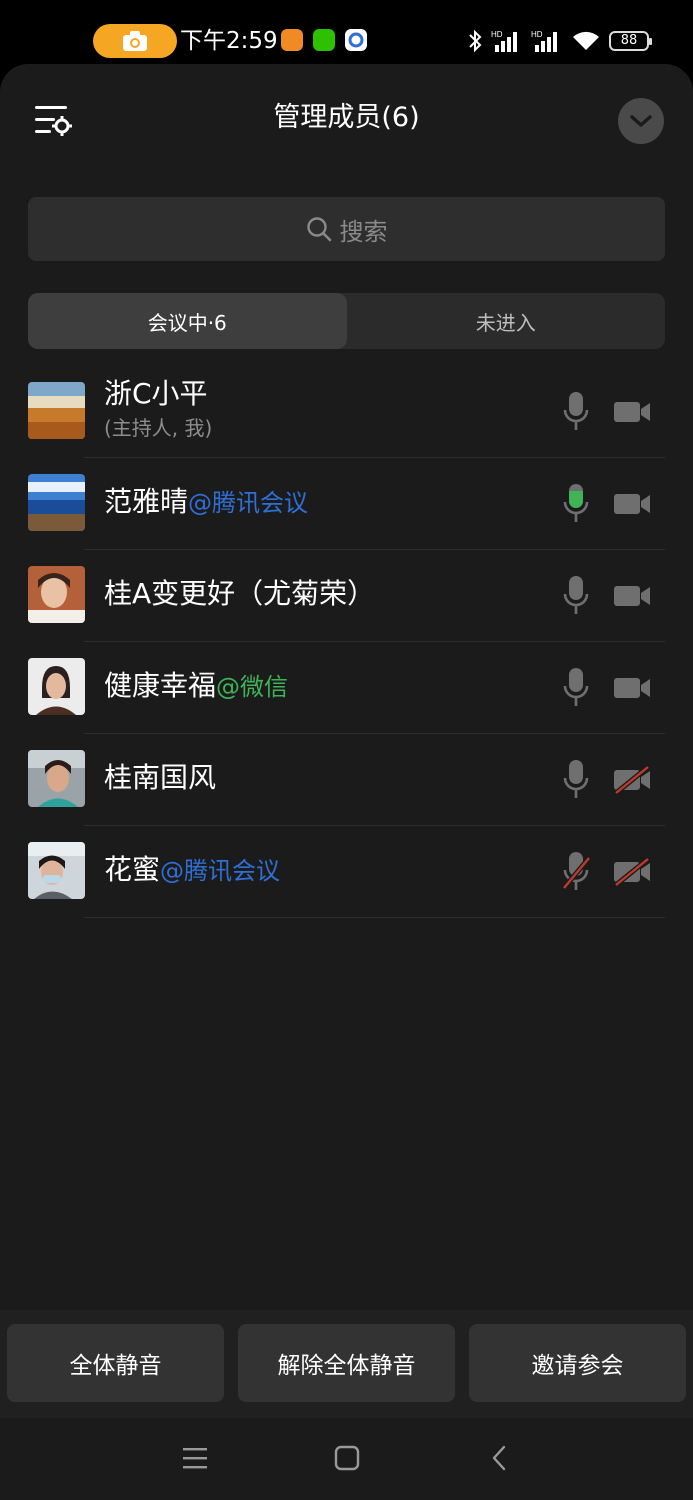  Describe the element at coordinates (187, 321) in the screenshot. I see `tab-in-meeting: 会议中·6` at that location.